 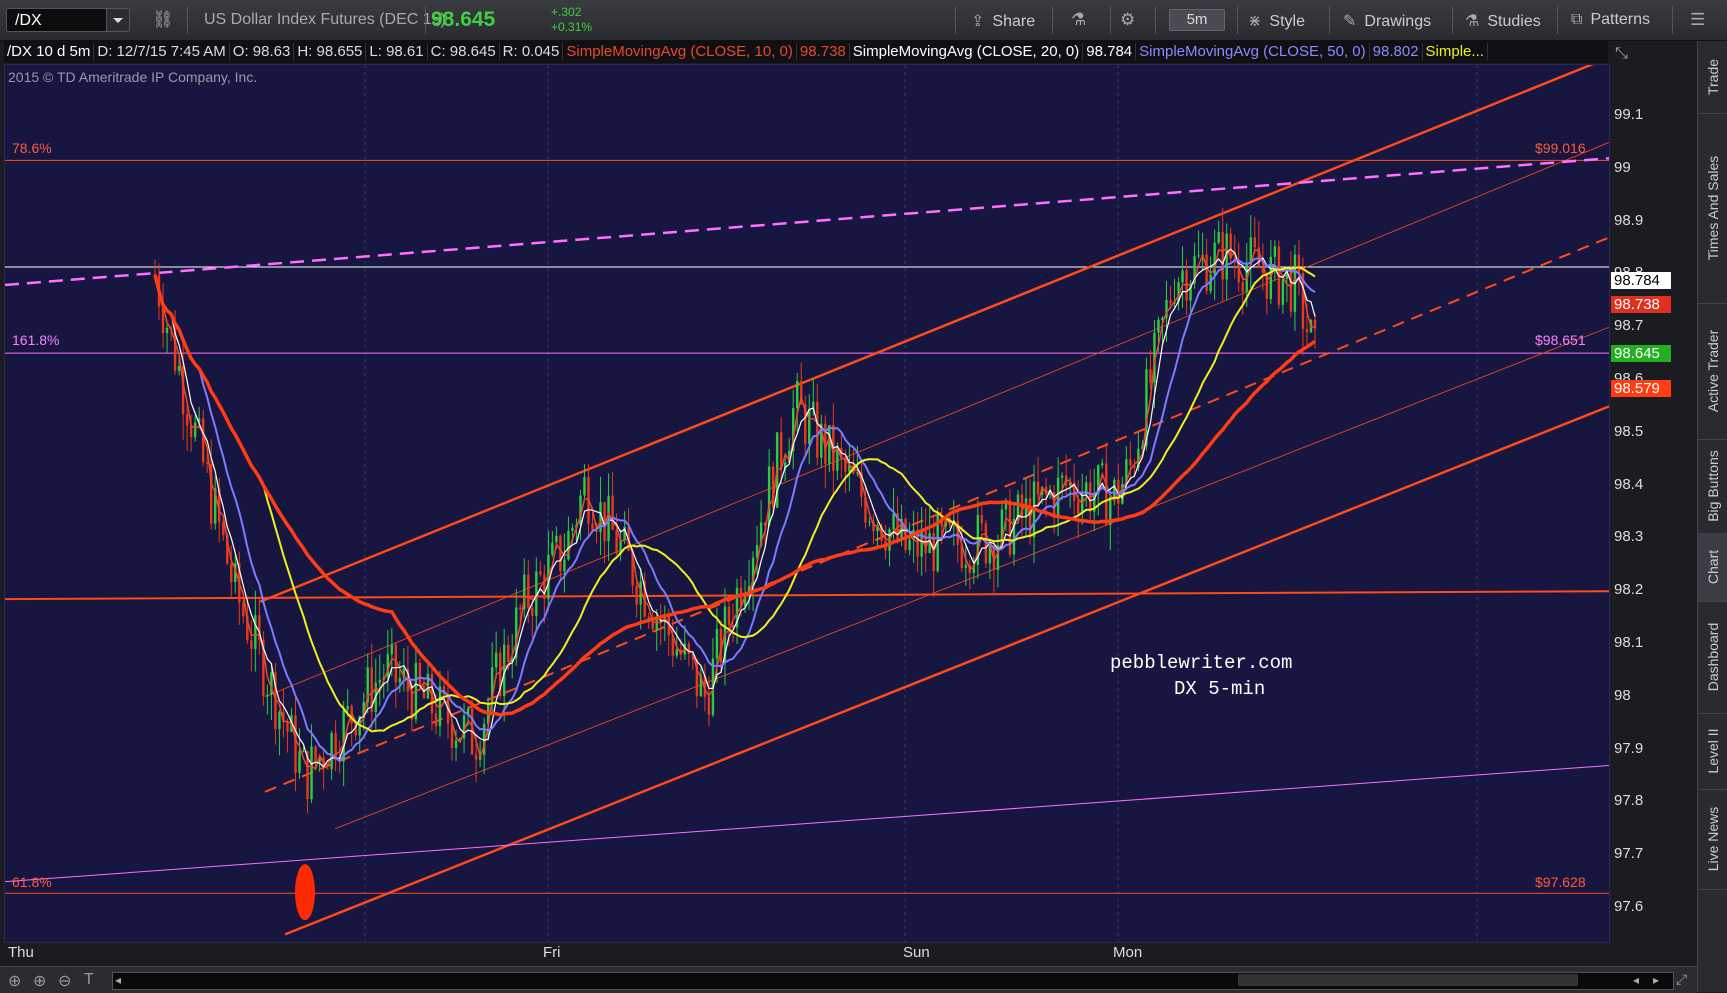 I want to click on chart-description: /DX 10 d 5m, so click(x=49, y=51).